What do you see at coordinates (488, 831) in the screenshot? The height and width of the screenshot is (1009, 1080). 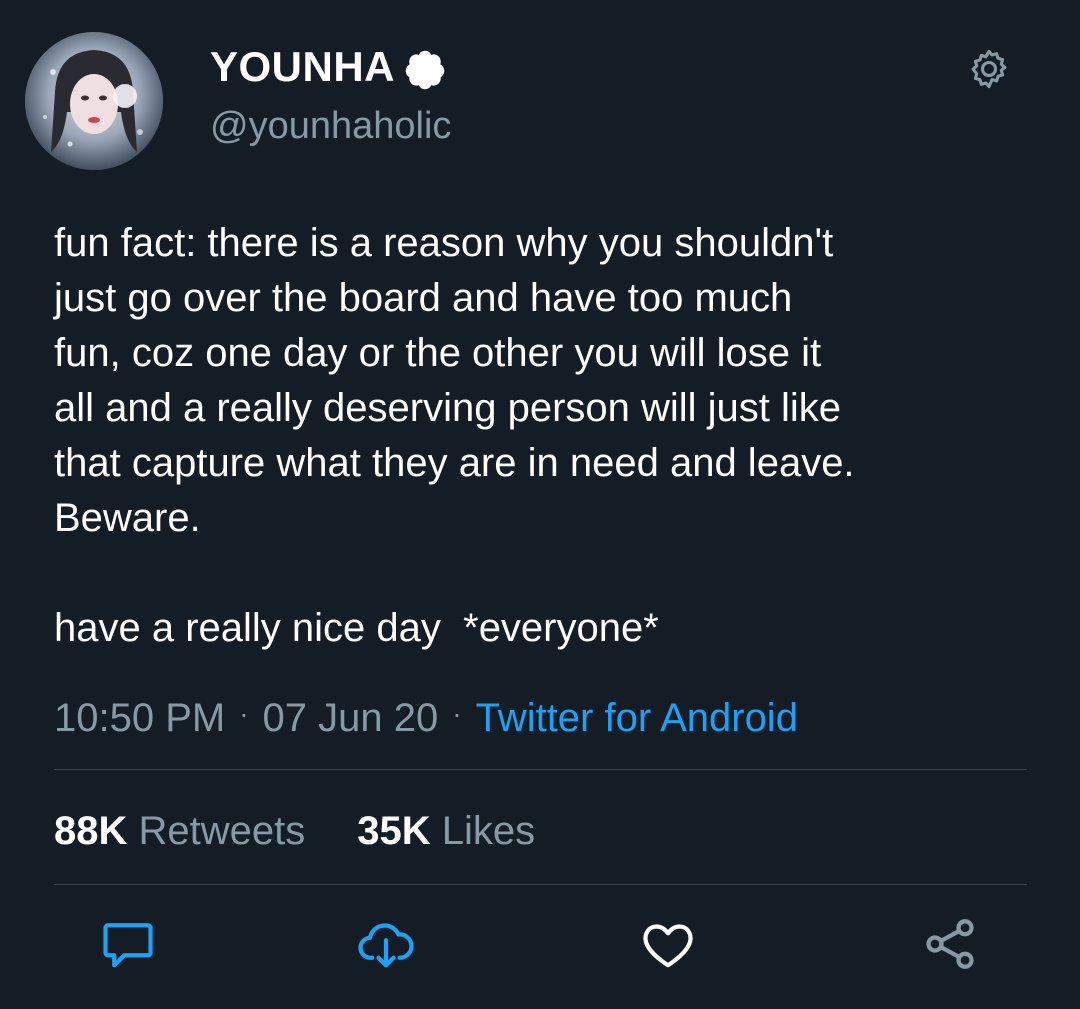 I see `likes-label: Likes` at bounding box center [488, 831].